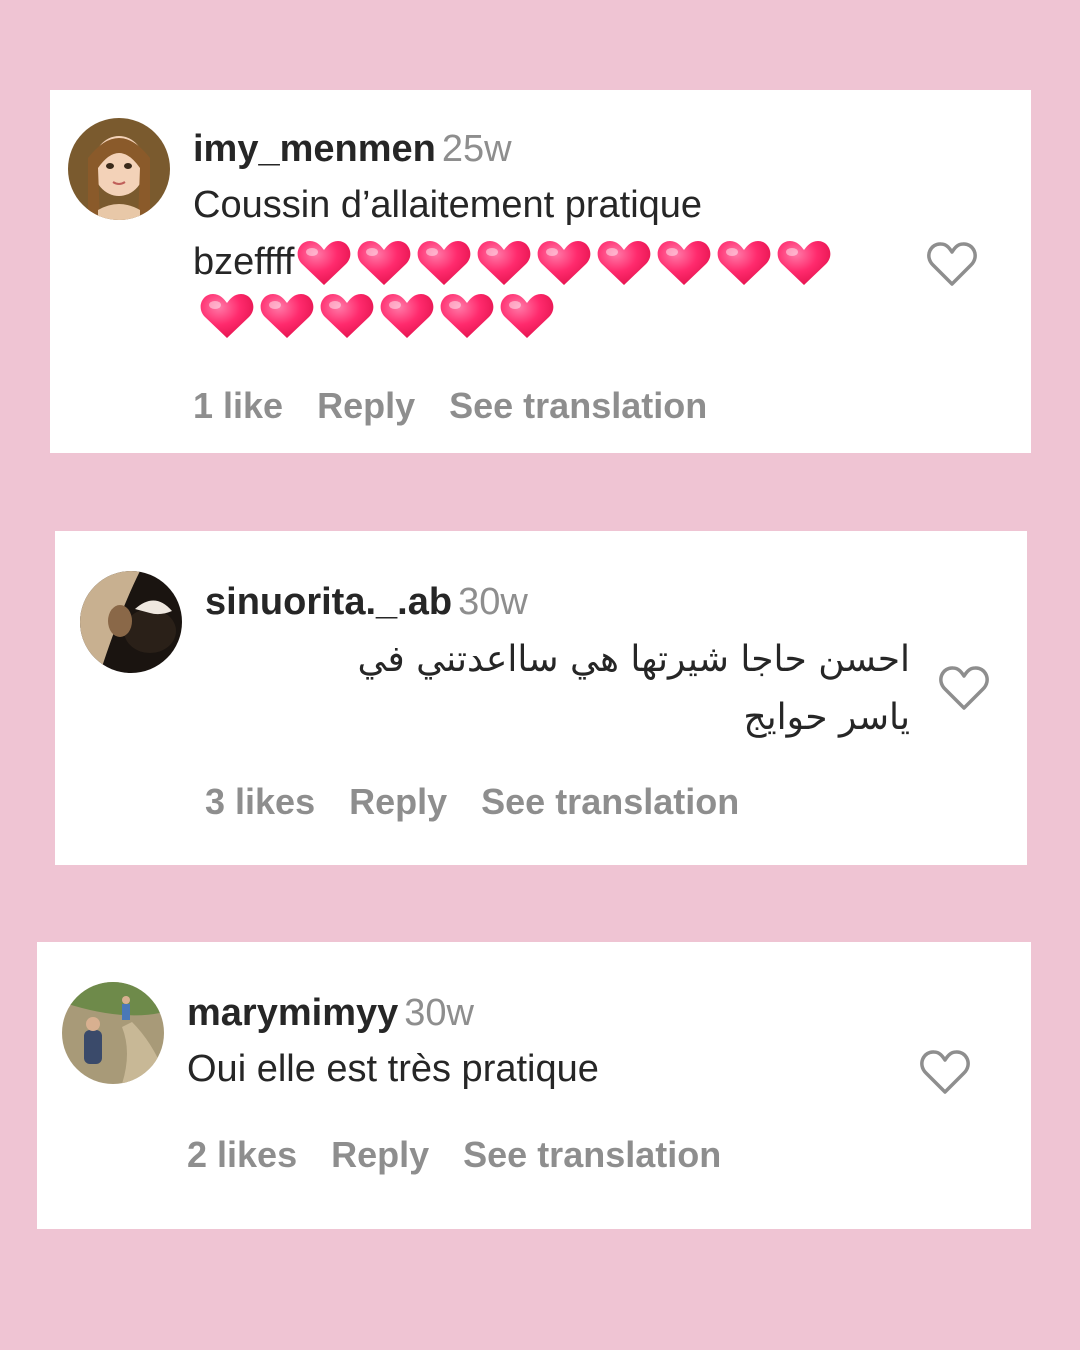 This screenshot has height=1350, width=1080. I want to click on comment-actions: 3 likes Reply See translation, so click(489, 802).